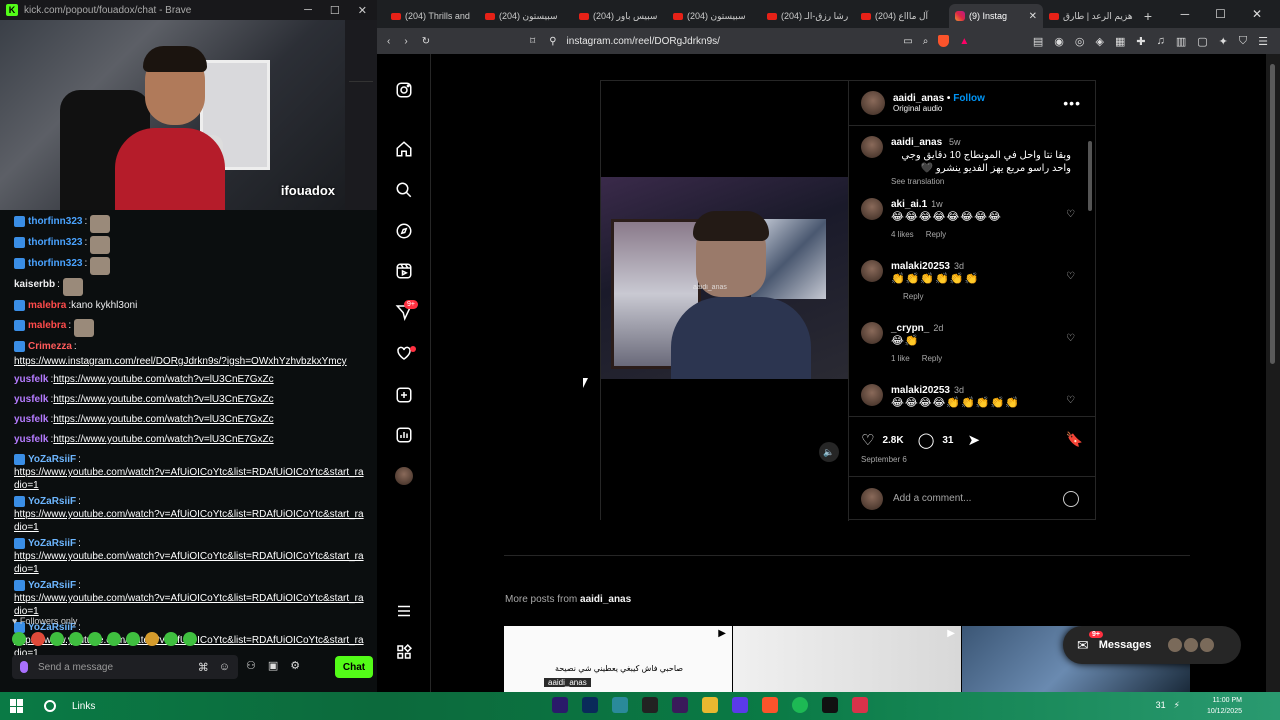 This screenshot has width=1280, height=720. Describe the element at coordinates (552, 41) in the screenshot. I see `site-info-icon: ⚲` at that location.